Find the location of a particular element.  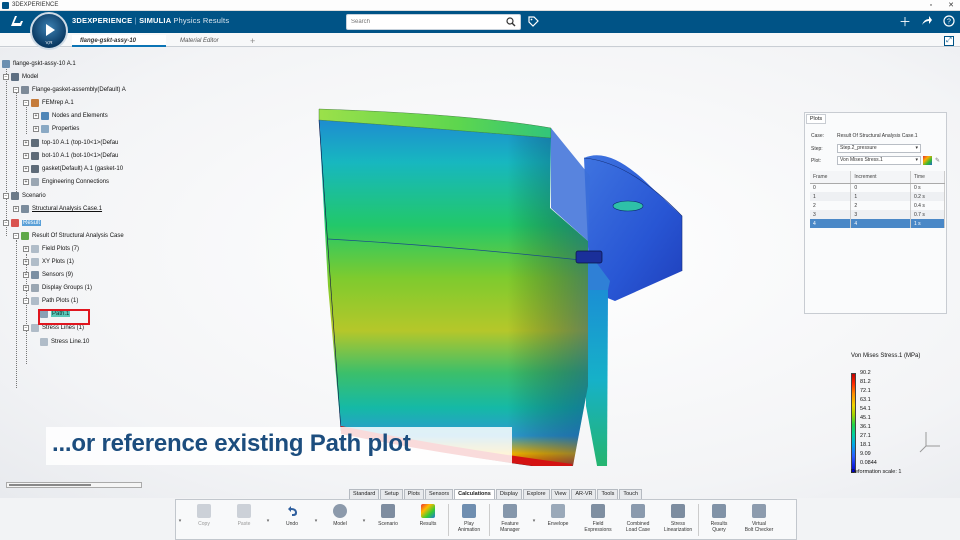

tab-flange-gskt-assy: flange-gskt-assy-10 is located at coordinates (119, 41).